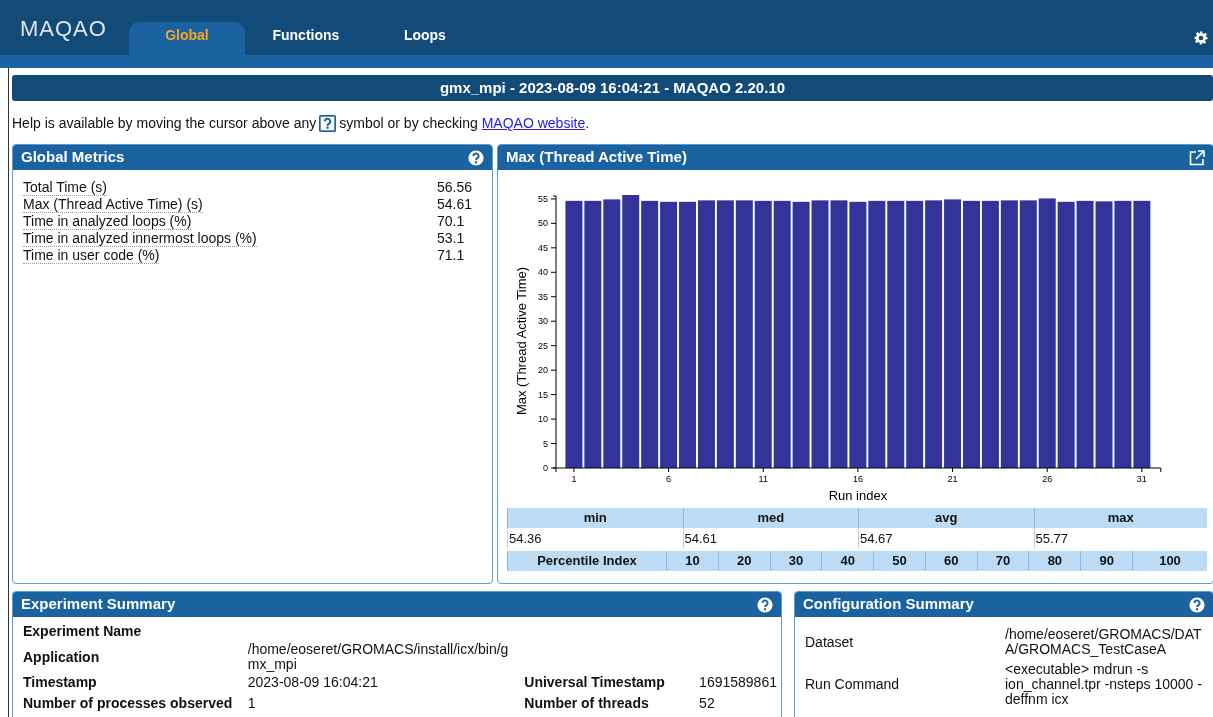 Image resolution: width=1213 pixels, height=717 pixels. What do you see at coordinates (692, 561) in the screenshot?
I see `column-header: 10` at bounding box center [692, 561].